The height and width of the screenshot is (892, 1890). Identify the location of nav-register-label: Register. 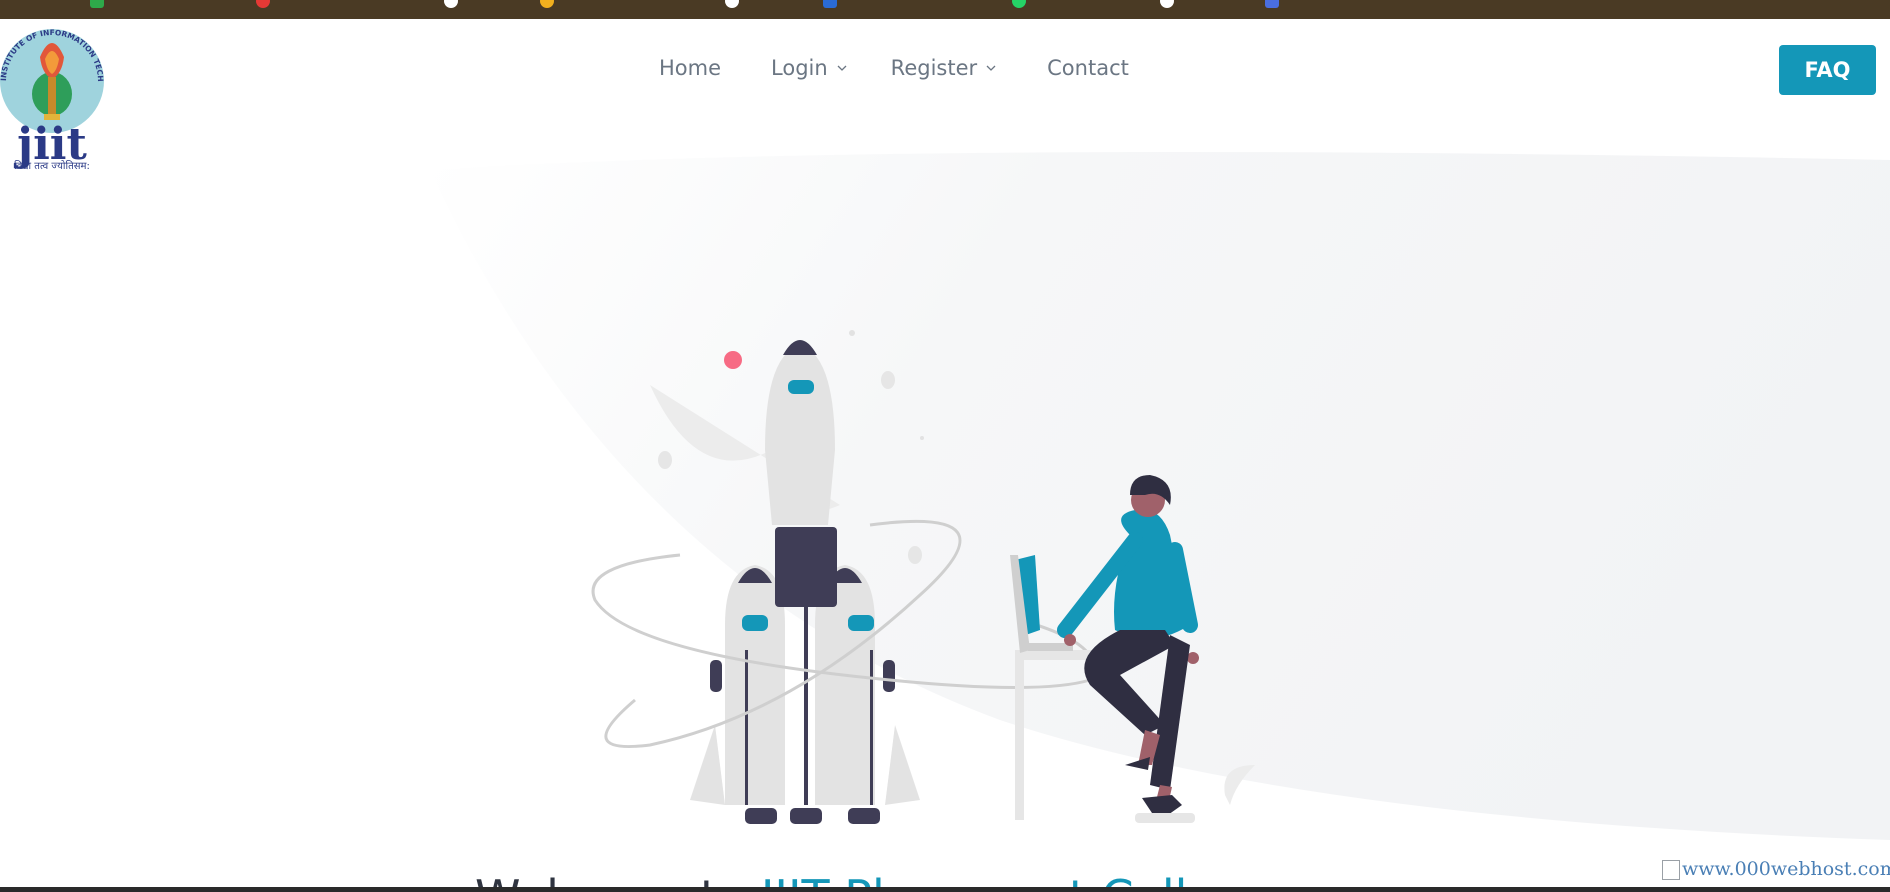
(934, 68).